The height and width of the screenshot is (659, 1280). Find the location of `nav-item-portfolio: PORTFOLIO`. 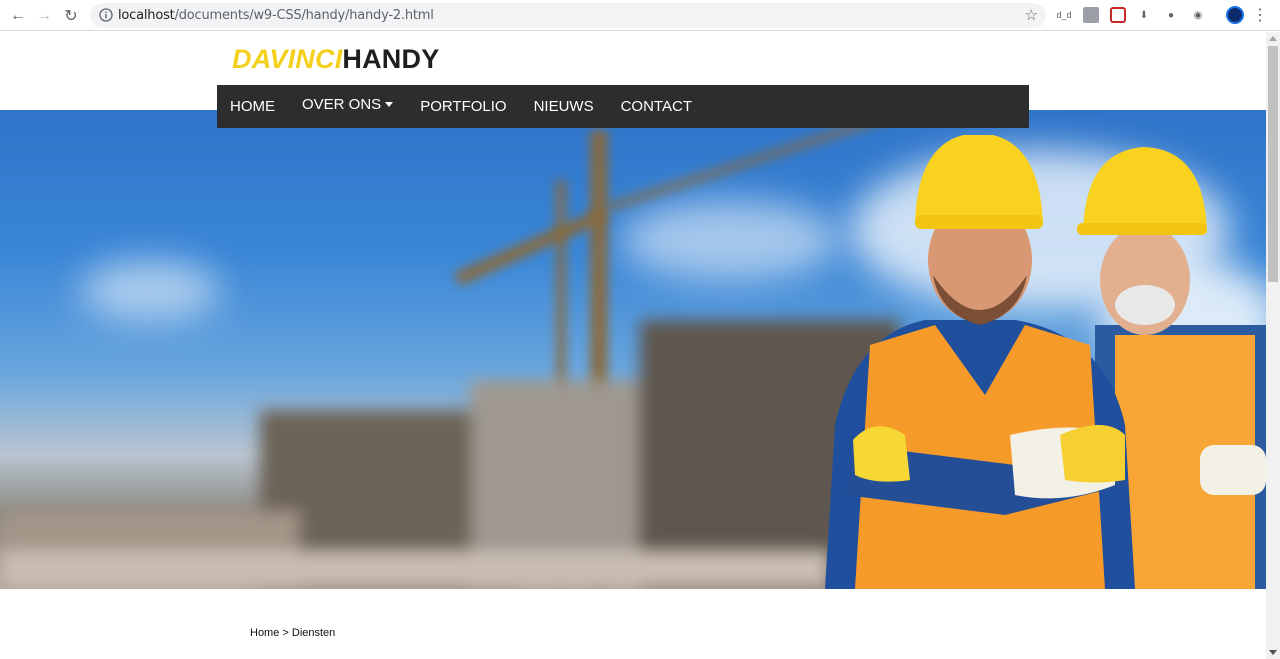

nav-item-portfolio: PORTFOLIO is located at coordinates (463, 106).